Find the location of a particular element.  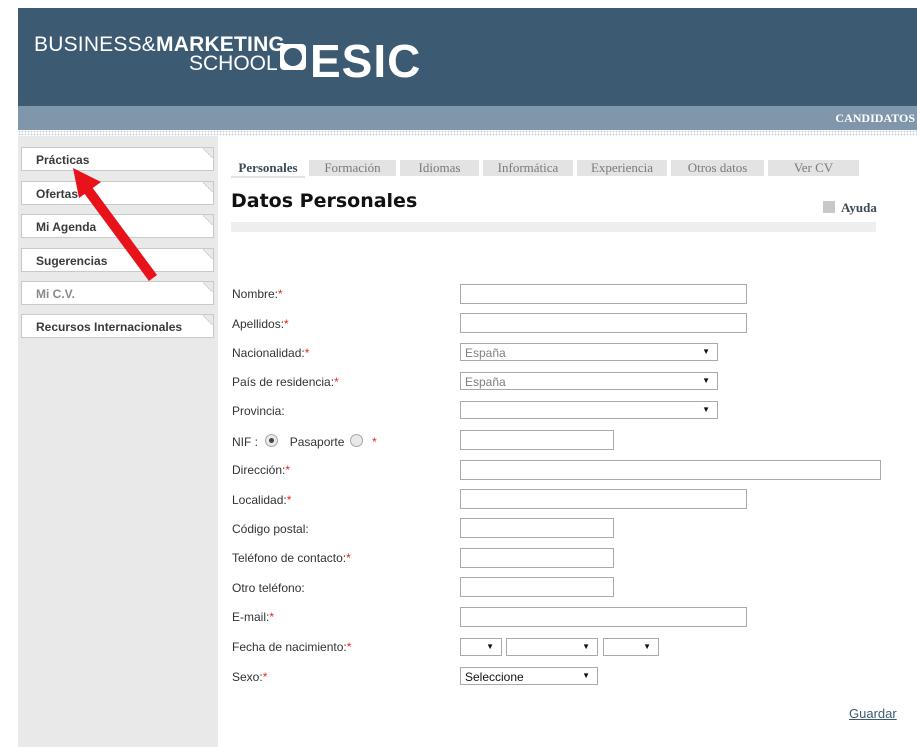

label-pais-residencia: País de residencia:* is located at coordinates (285, 382).